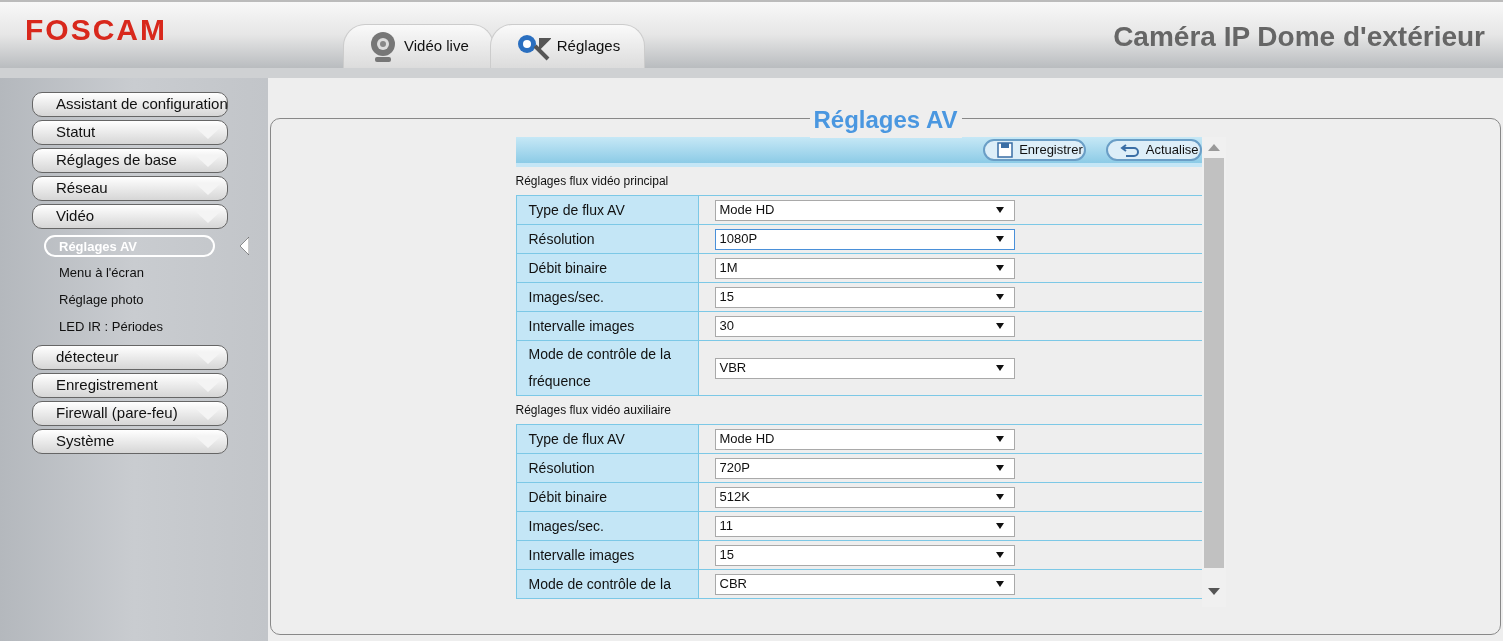  What do you see at coordinates (130, 160) in the screenshot?
I see `sidebar-menu-button: Réglages de base` at bounding box center [130, 160].